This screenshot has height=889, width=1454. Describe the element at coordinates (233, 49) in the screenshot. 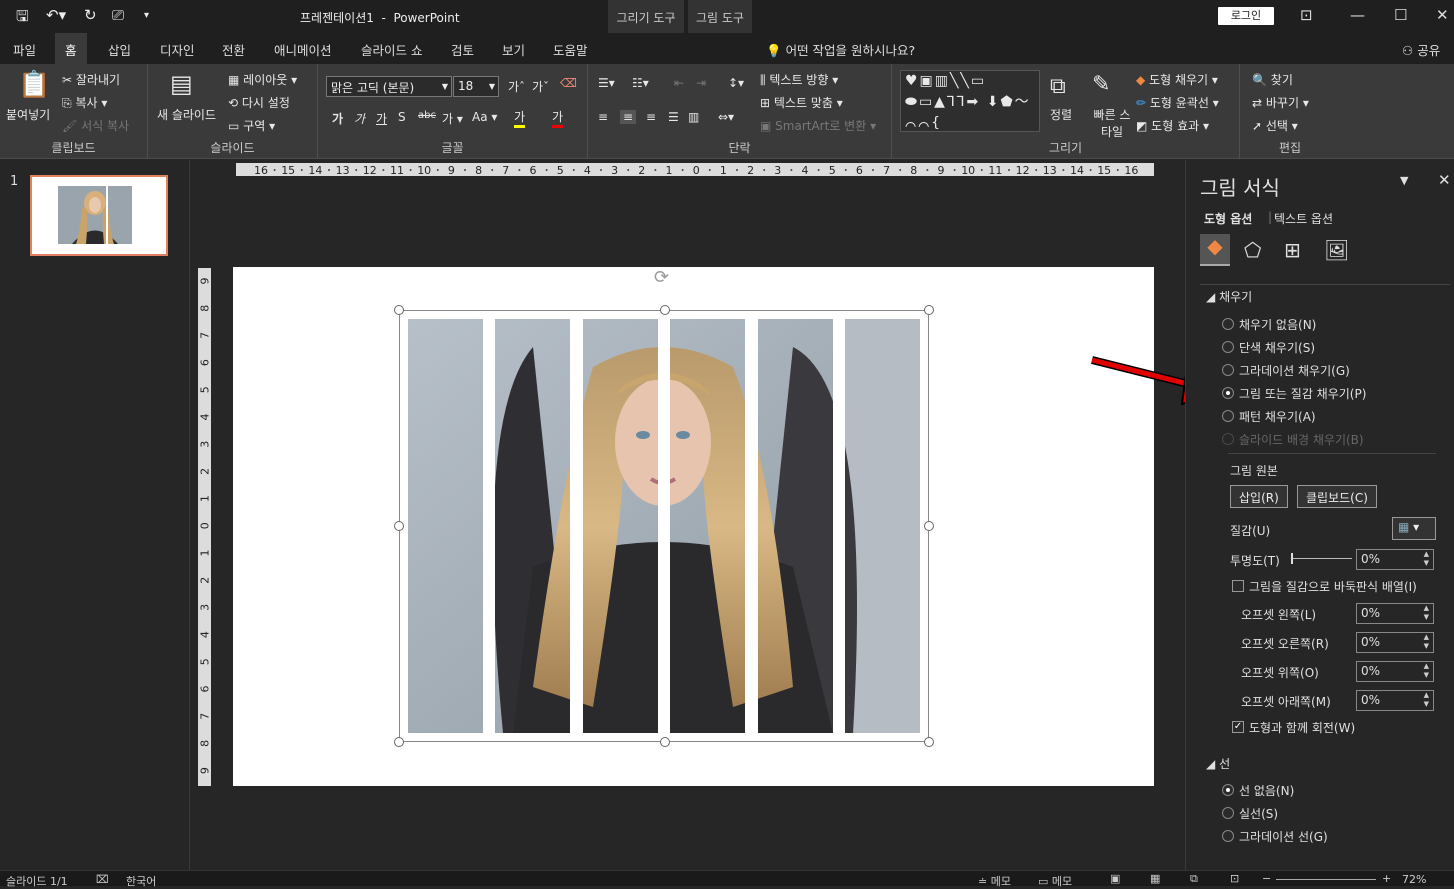

I see `tab-transitions: 전환` at that location.